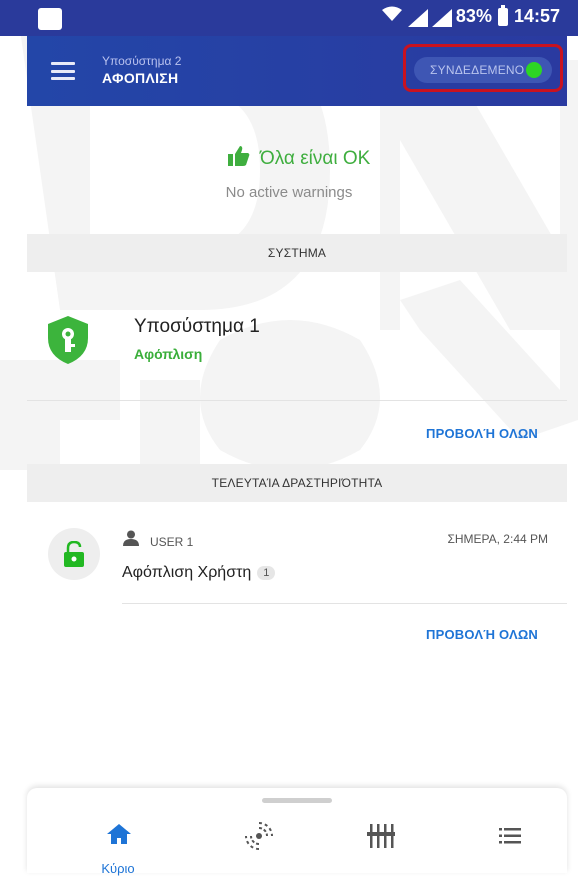  Describe the element at coordinates (131, 540) in the screenshot. I see `user-icon` at that location.